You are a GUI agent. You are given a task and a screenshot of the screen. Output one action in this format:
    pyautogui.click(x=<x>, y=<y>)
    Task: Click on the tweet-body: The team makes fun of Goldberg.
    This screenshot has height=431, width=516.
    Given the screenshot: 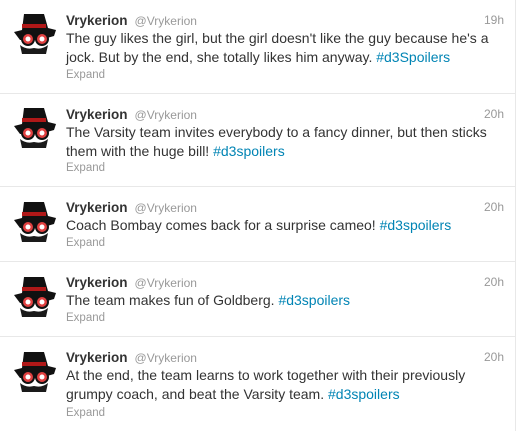 What is the action you would take?
    pyautogui.click(x=170, y=300)
    